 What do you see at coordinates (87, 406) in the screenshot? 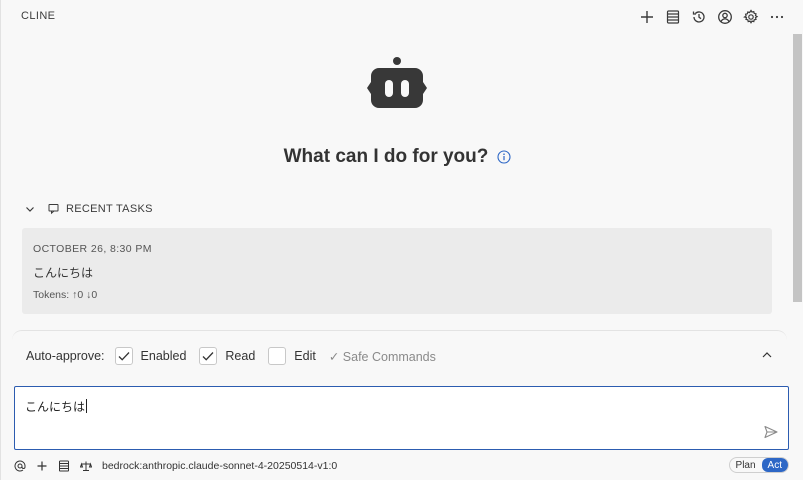
I see `text-caret` at bounding box center [87, 406].